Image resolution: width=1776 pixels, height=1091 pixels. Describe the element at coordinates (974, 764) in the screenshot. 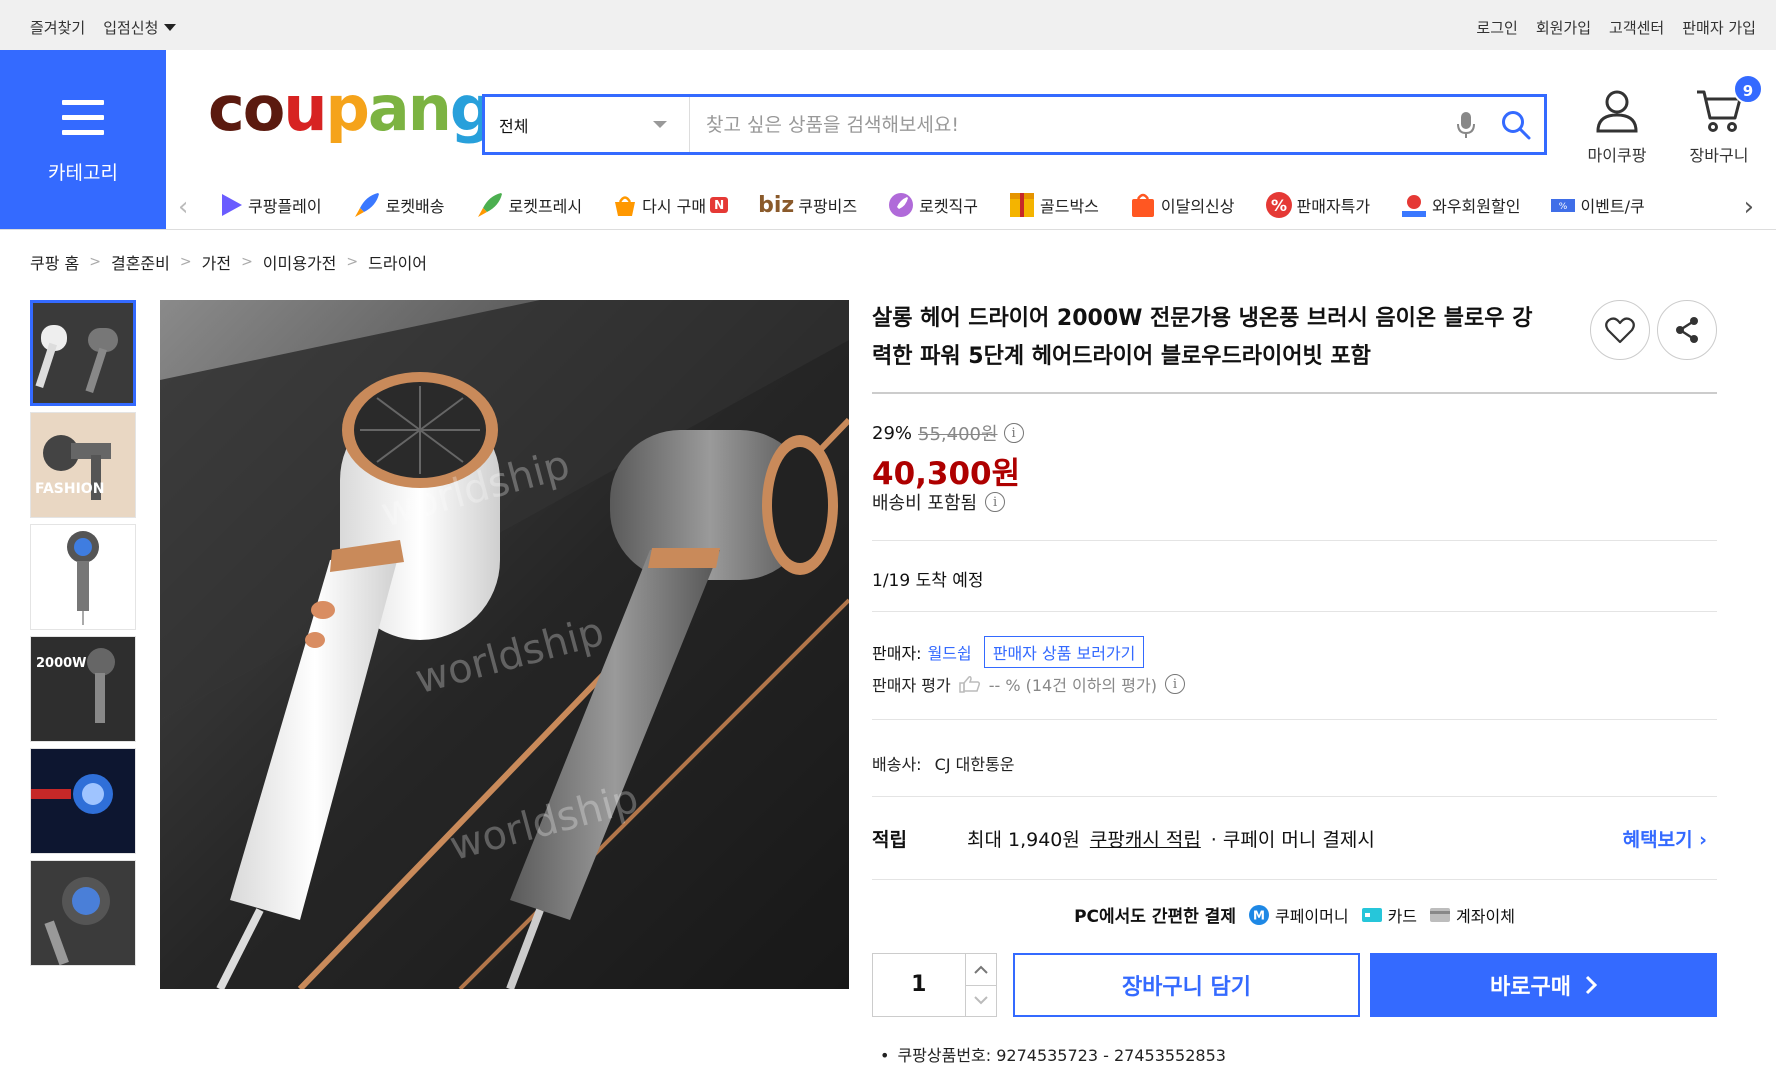

I see `carrier-name: CJ 대한통운` at that location.